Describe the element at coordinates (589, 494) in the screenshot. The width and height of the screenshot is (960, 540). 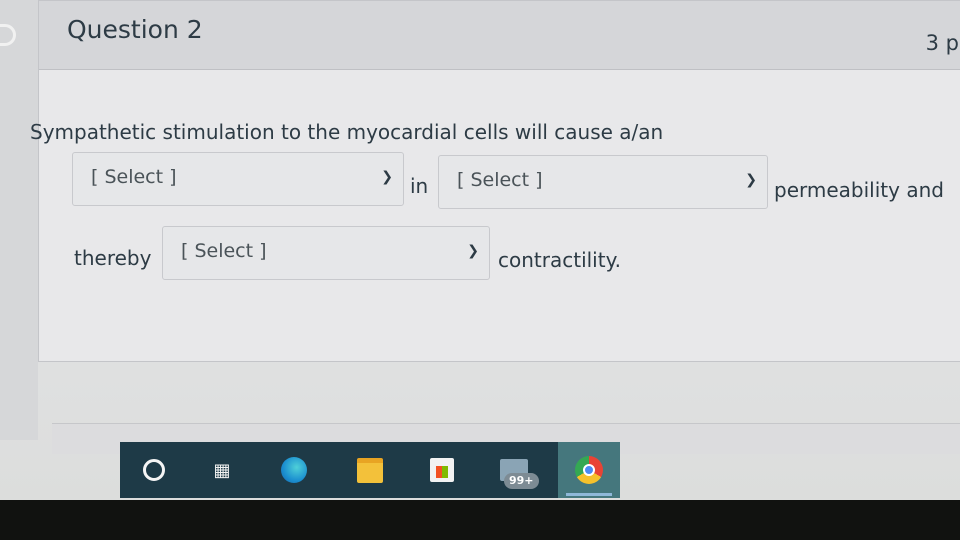
I see `active-indicator` at that location.